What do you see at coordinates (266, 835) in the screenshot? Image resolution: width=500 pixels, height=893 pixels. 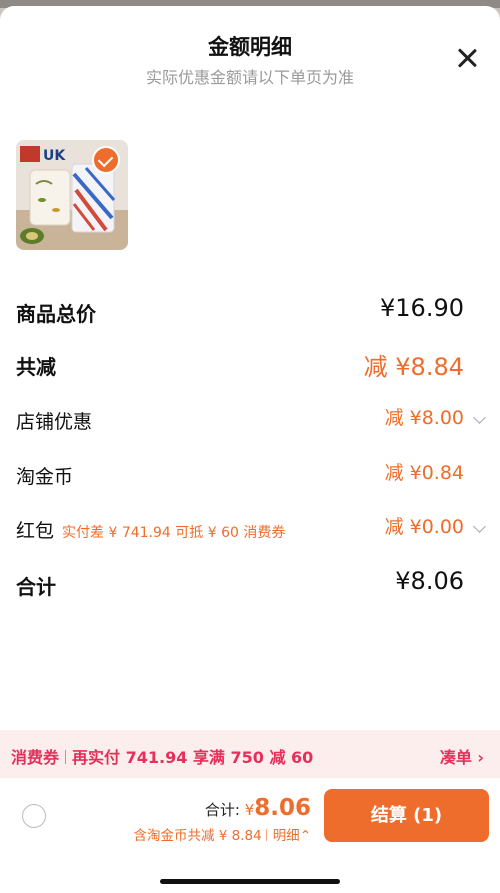 I see `summary-divider` at bounding box center [266, 835].